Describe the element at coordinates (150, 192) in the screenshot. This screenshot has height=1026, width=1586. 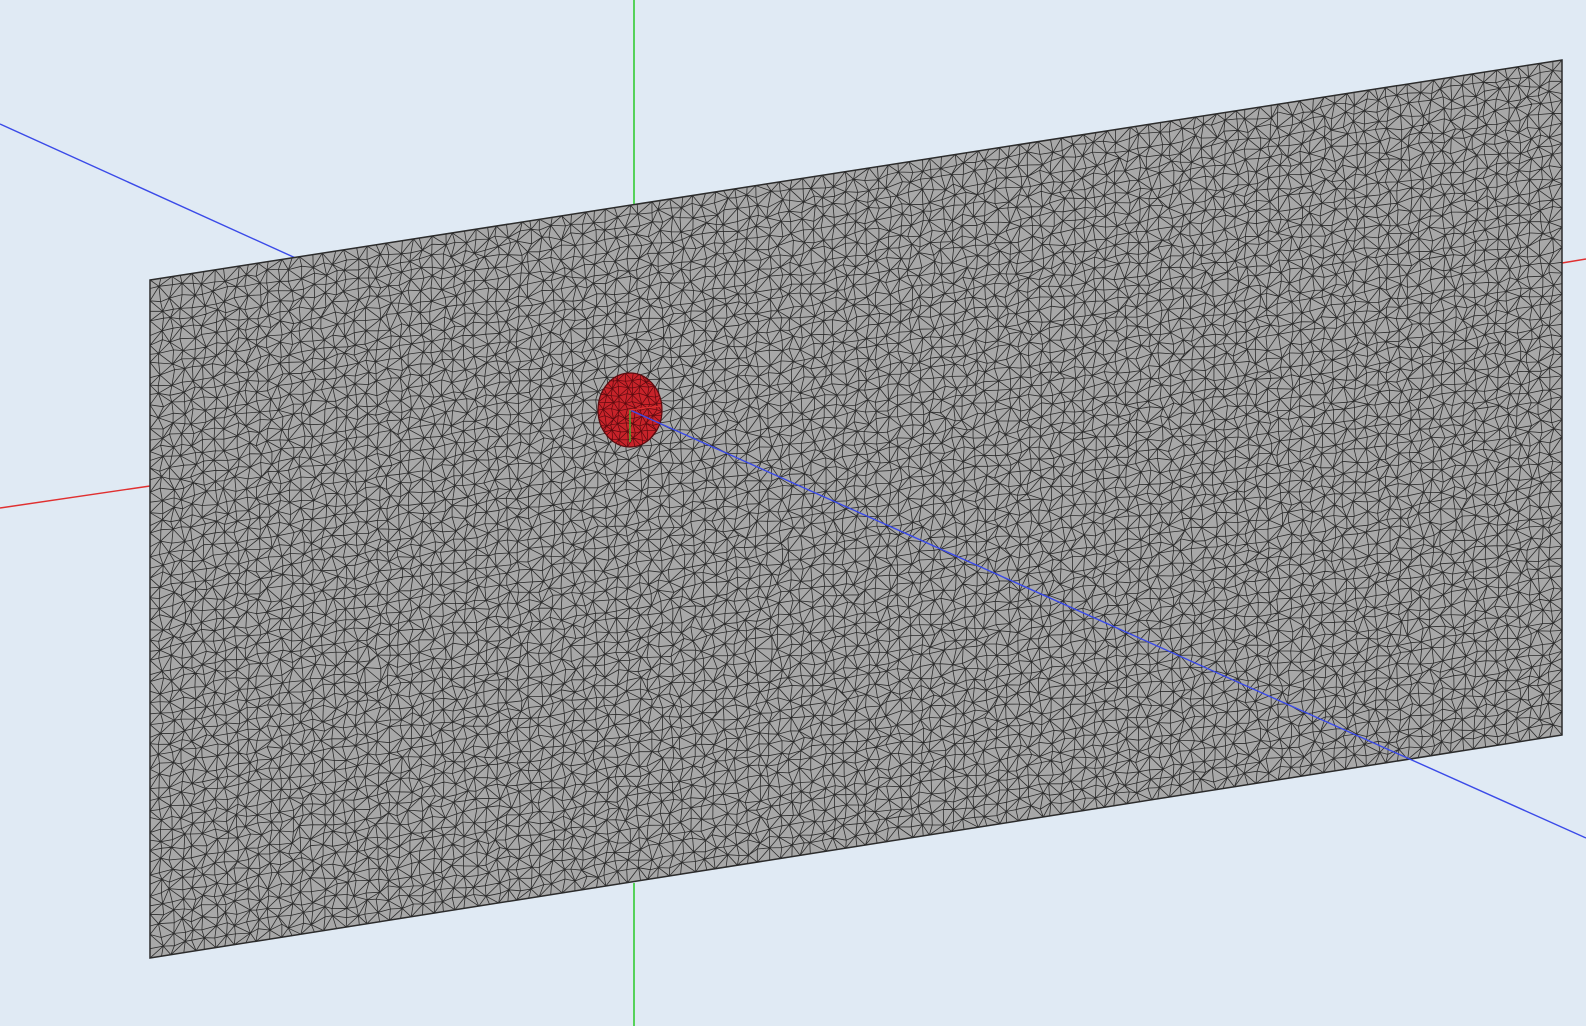
I see `z-axis-line` at that location.